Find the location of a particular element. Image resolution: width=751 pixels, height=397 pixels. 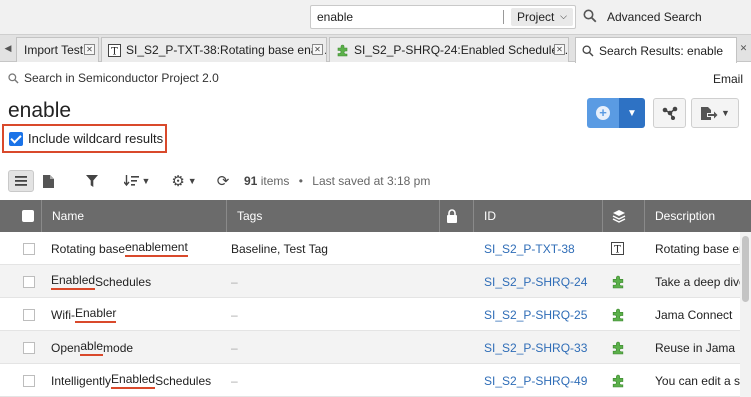

search-divider is located at coordinates (503, 17).